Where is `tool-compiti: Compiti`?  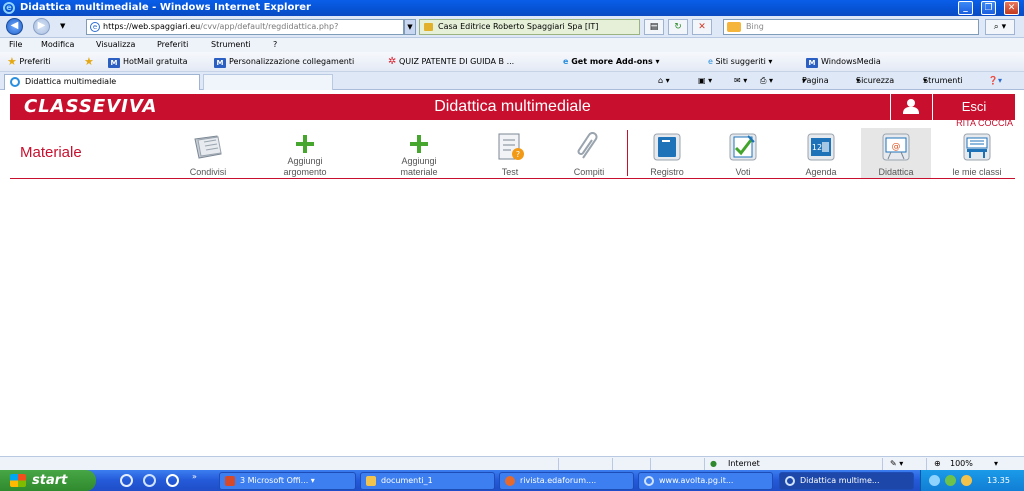 tool-compiti: Compiti is located at coordinates (589, 153).